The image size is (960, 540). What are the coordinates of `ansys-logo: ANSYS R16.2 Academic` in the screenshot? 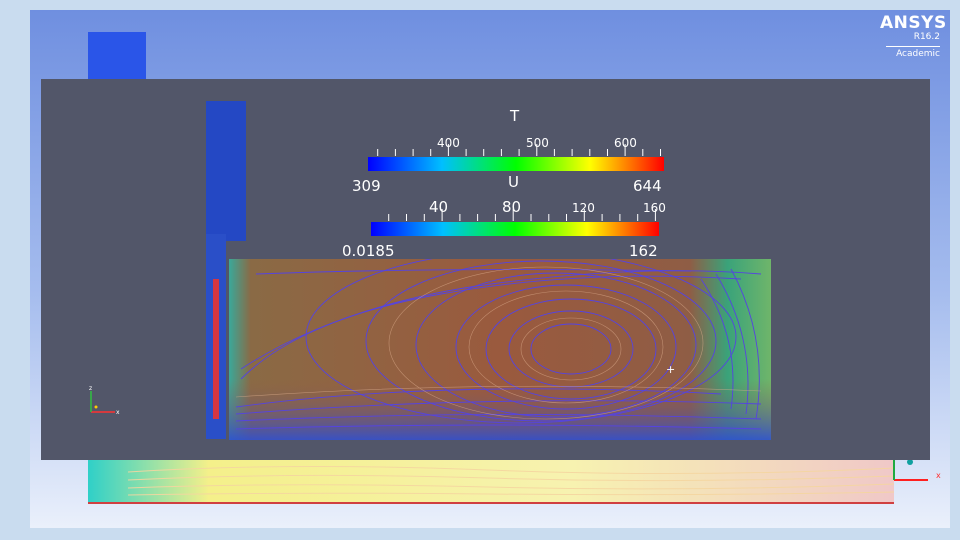 It's located at (913, 36).